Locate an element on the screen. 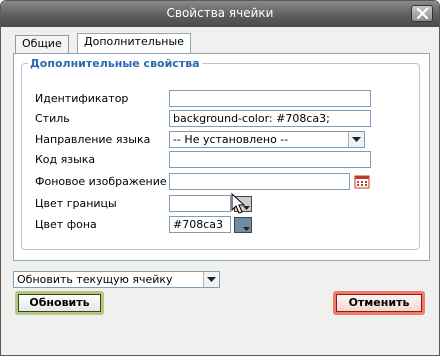 The image size is (440, 356). id-label: Идентификатор is located at coordinates (82, 98).